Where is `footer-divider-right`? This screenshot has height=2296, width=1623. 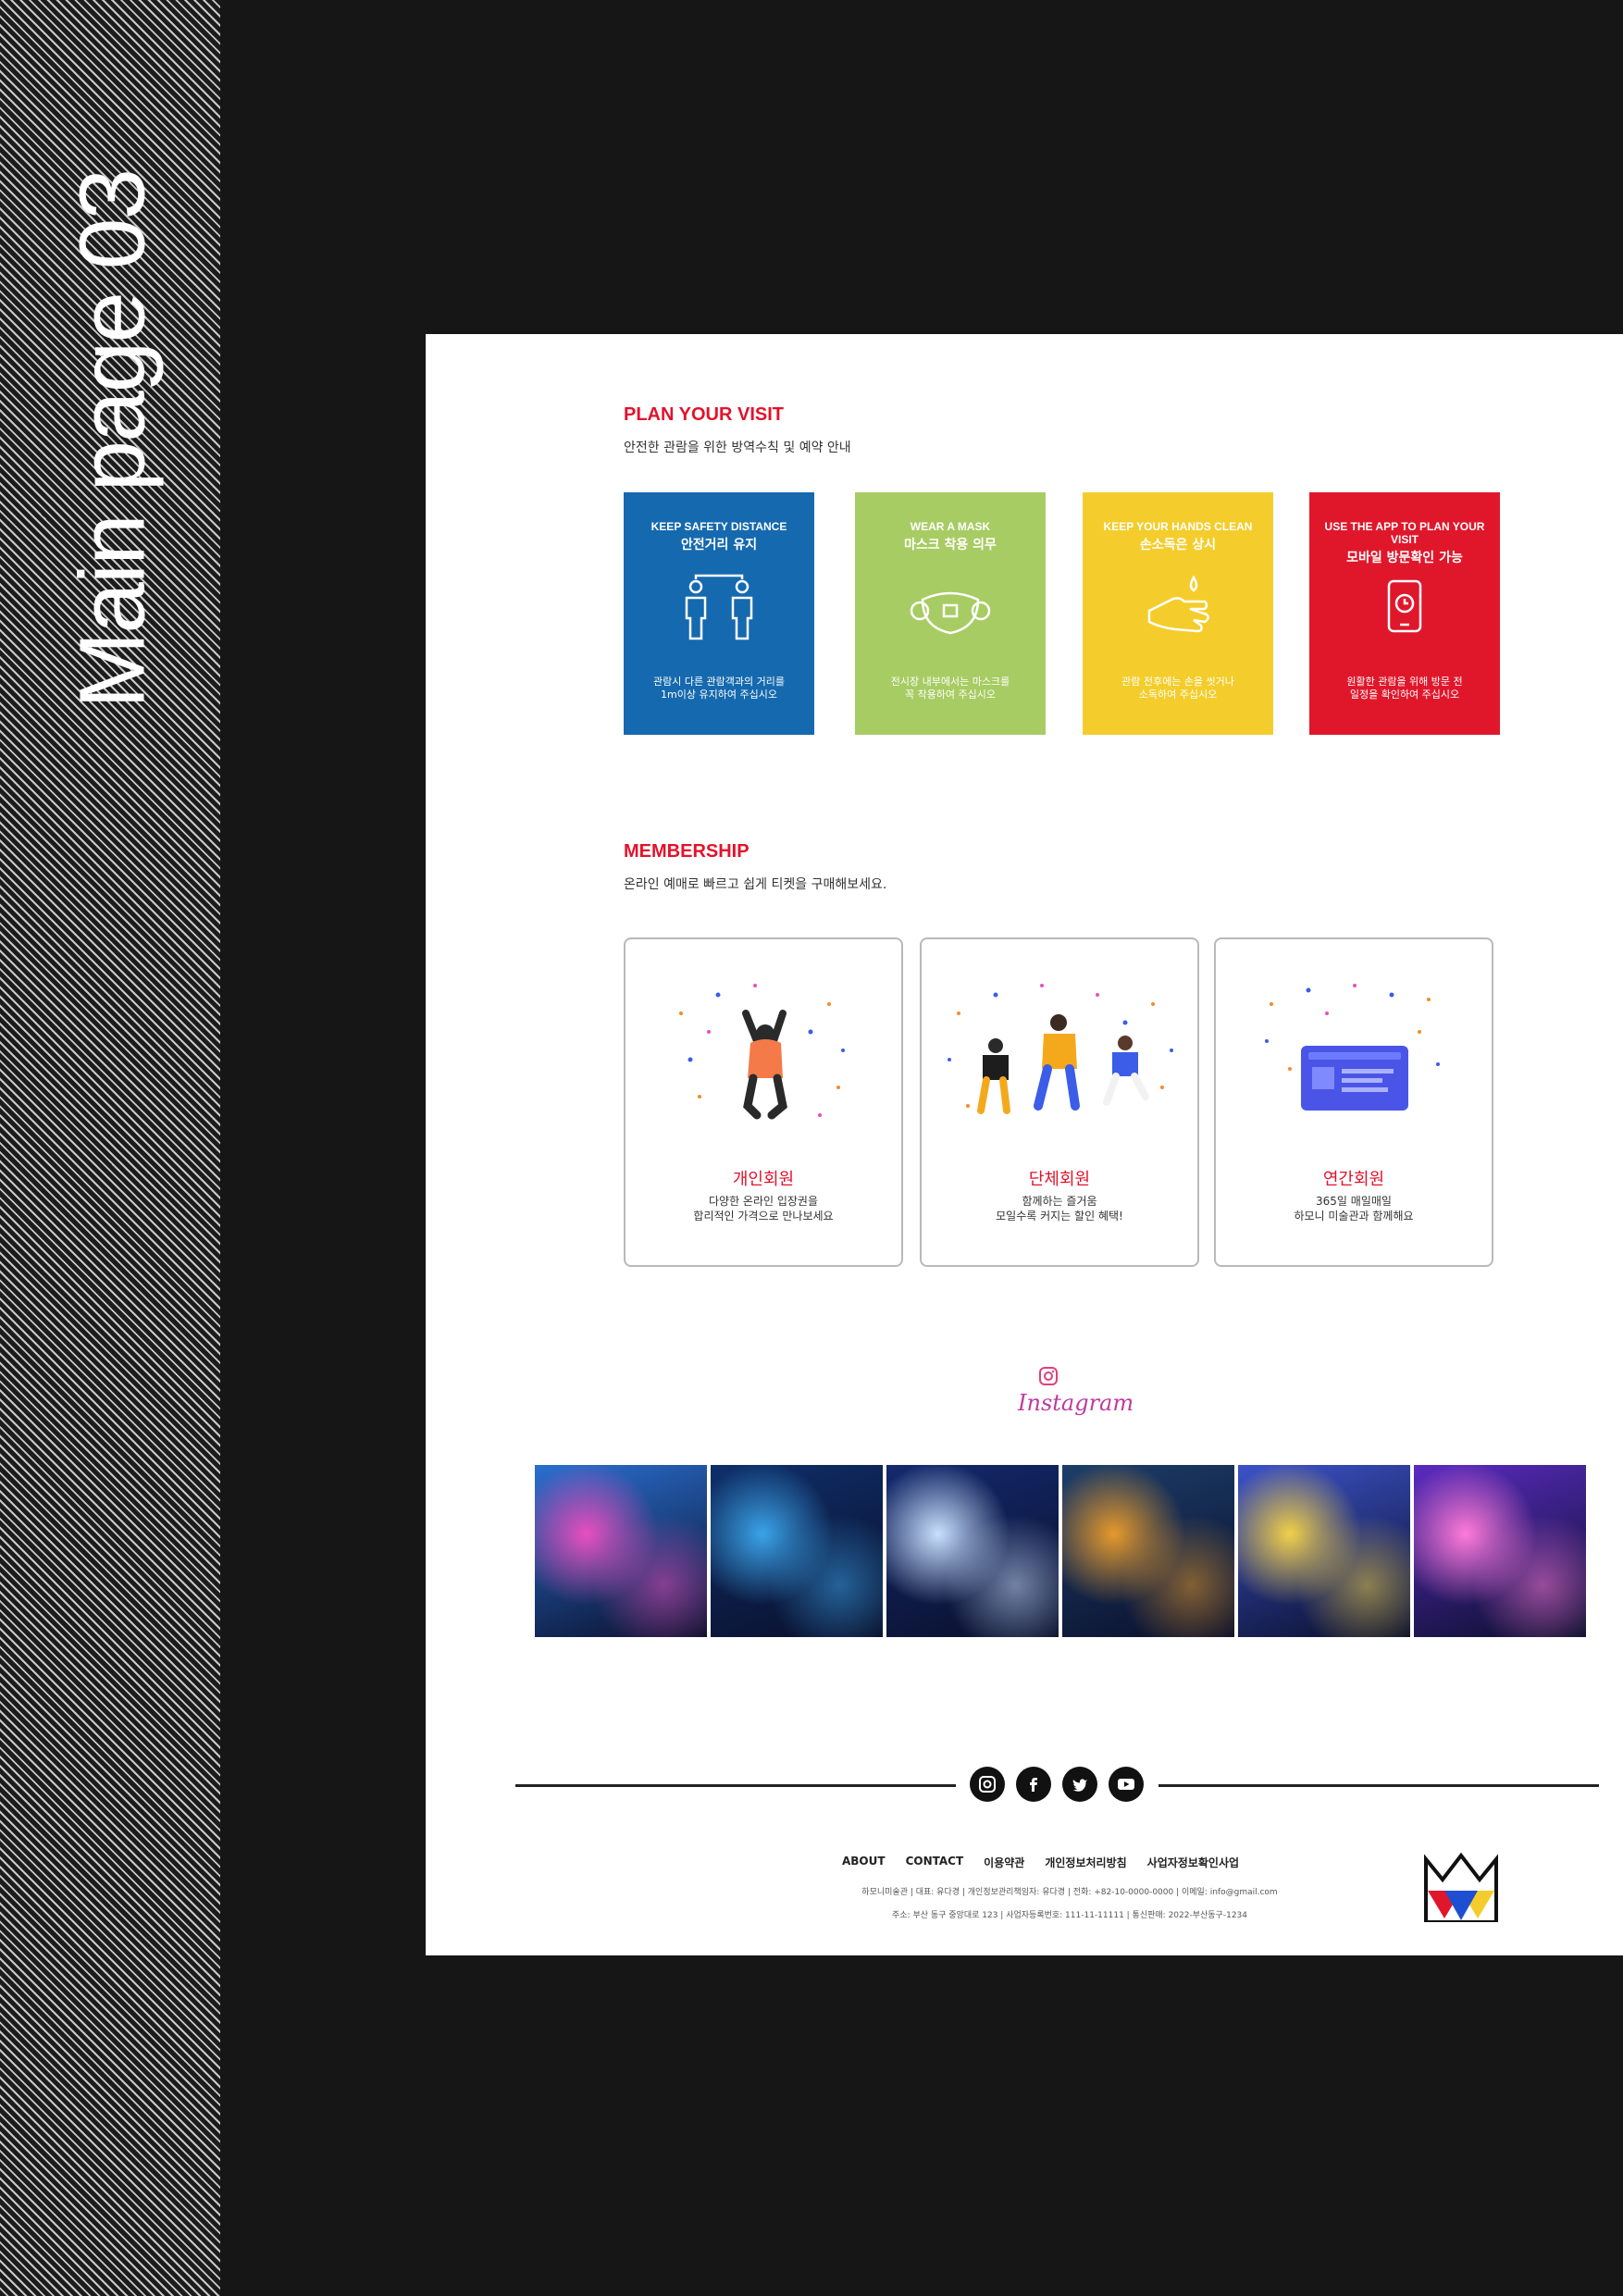
footer-divider-right is located at coordinates (1378, 1786).